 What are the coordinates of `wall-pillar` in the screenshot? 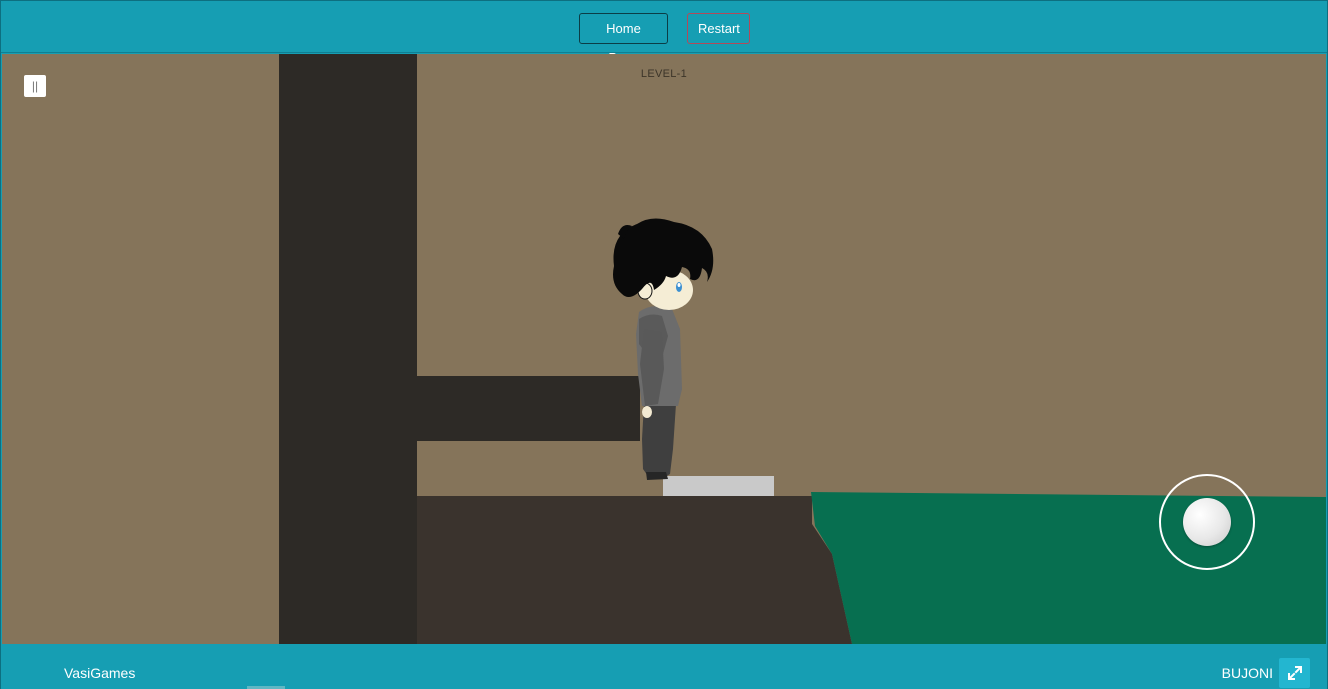 It's located at (348, 349).